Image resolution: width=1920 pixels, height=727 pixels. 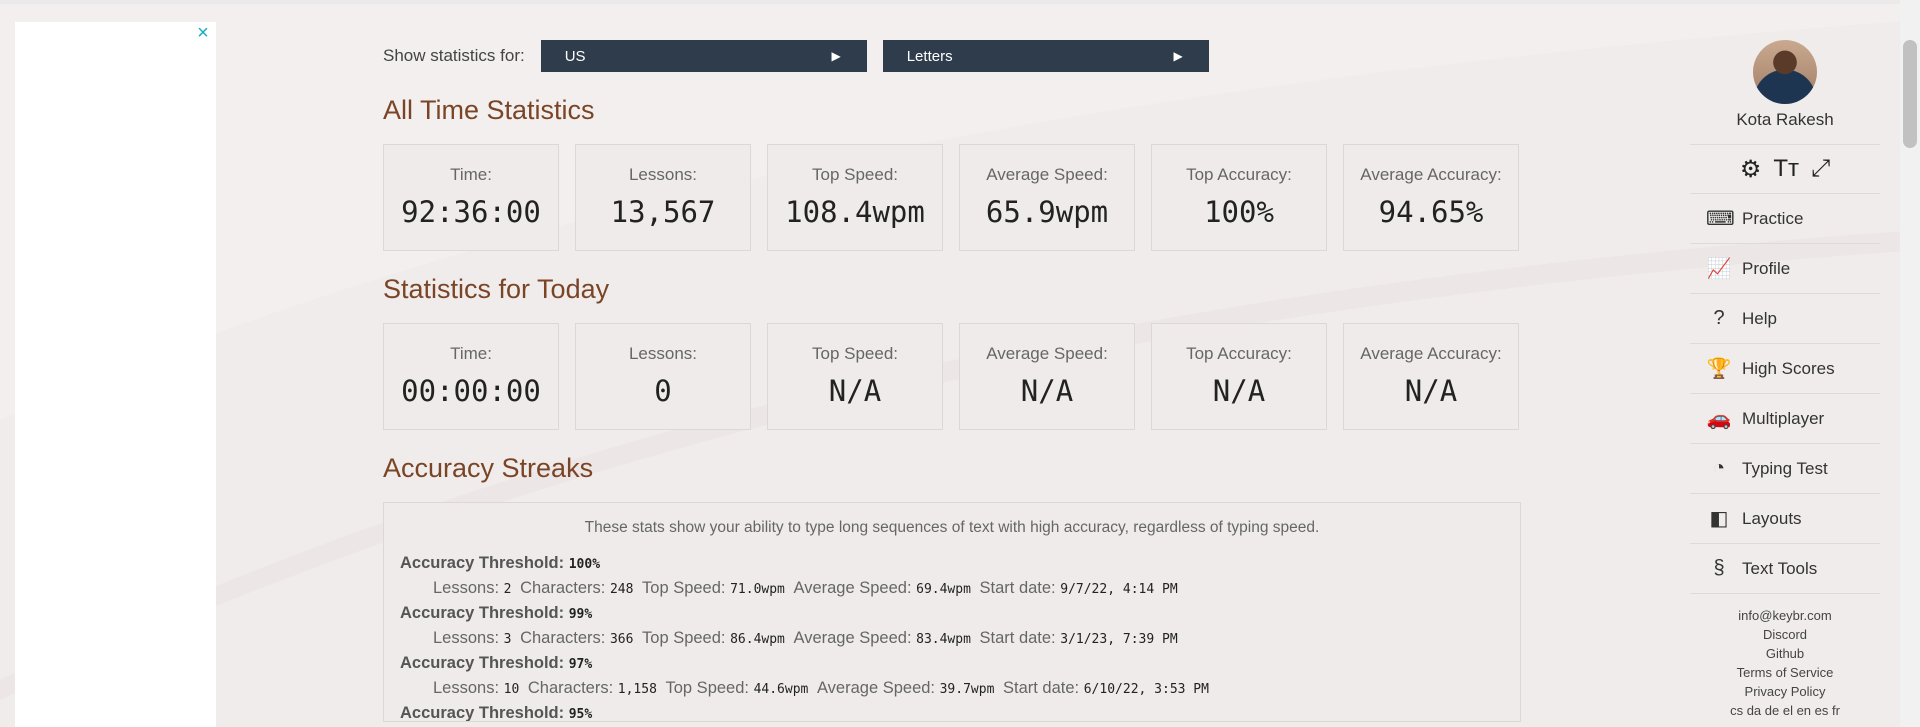 I want to click on top-speed-value: 86.4wpm, so click(x=757, y=639).